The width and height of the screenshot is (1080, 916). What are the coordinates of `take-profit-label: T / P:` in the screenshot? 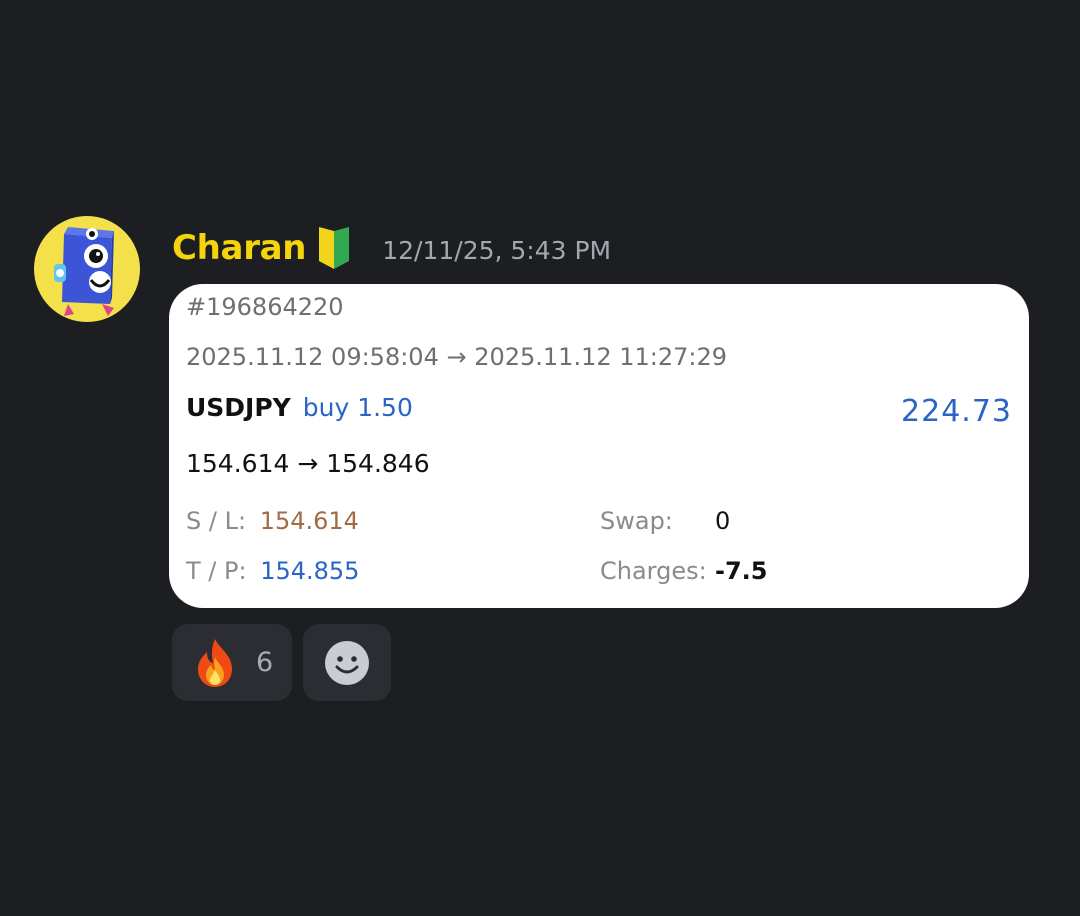 It's located at (216, 571).